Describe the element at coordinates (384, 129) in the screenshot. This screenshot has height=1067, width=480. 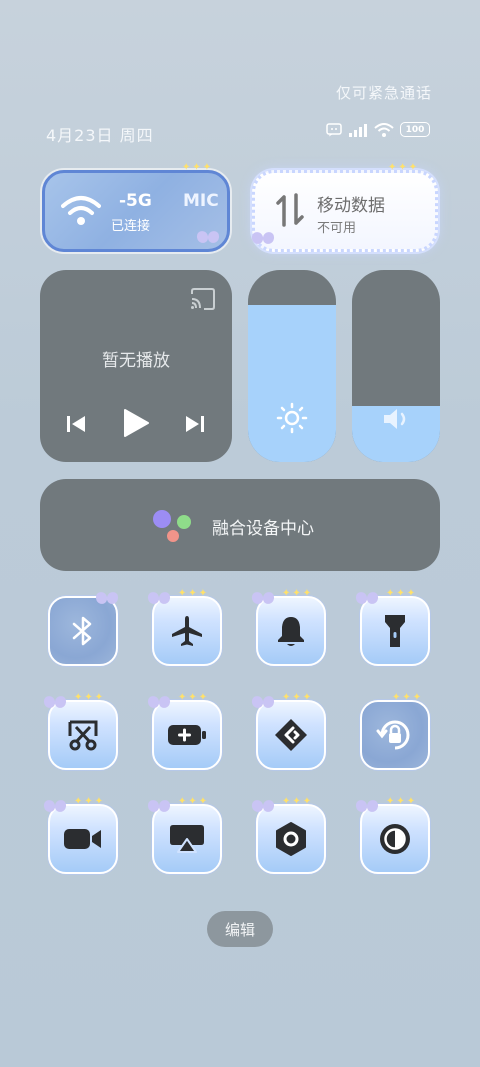
I see `wifi-status-icon` at that location.